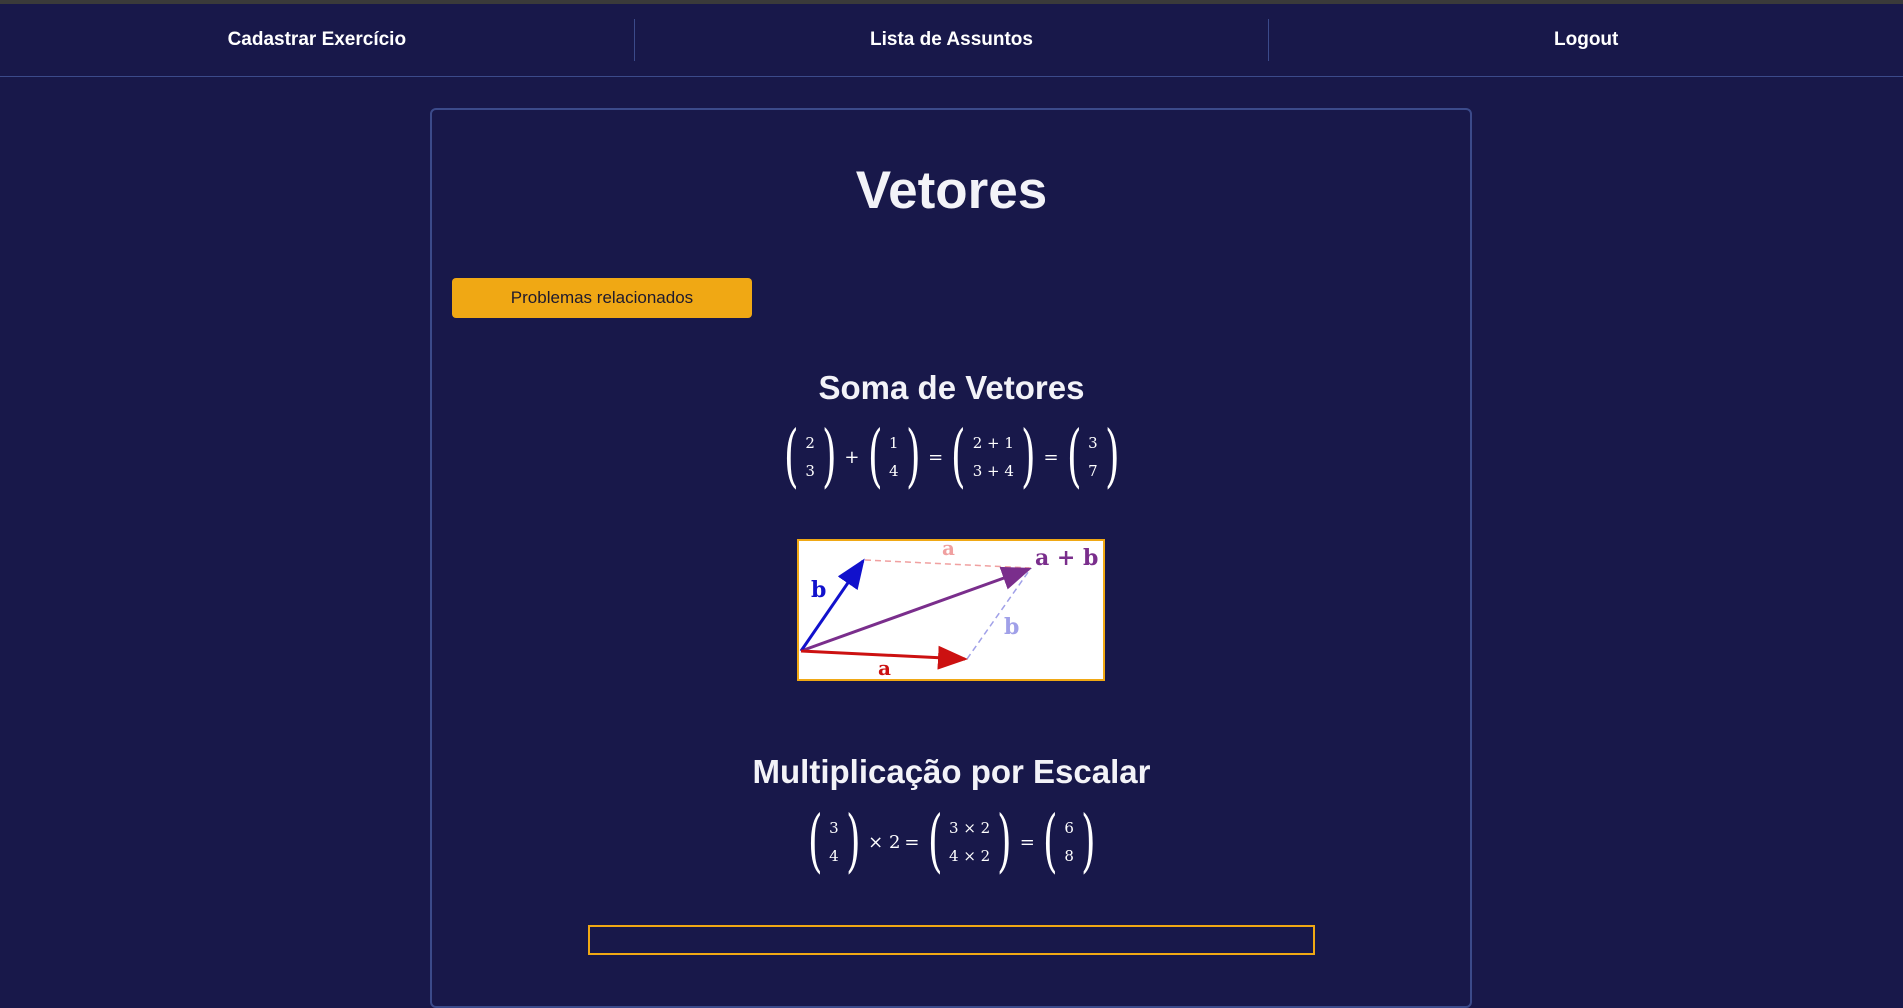 This screenshot has width=1903, height=1008. Describe the element at coordinates (948, 550) in the screenshot. I see `label-a-top: a` at that location.